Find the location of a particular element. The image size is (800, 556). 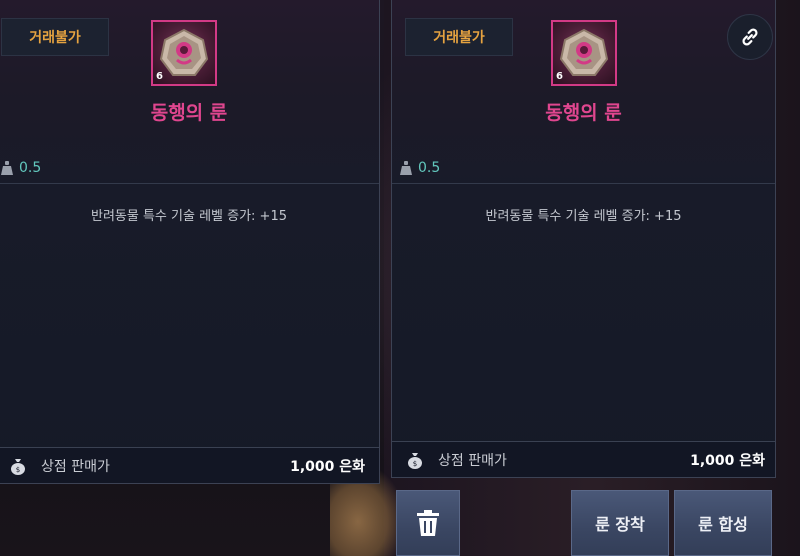

merge-rune-button: 룬 합성 is located at coordinates (723, 523).